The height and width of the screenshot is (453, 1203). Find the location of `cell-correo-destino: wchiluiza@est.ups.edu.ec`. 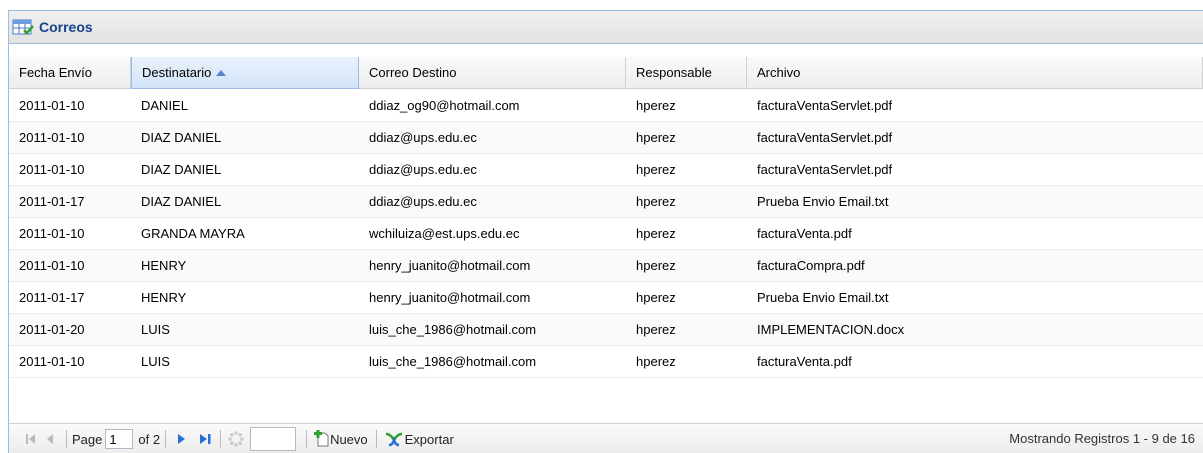

cell-correo-destino: wchiluiza@est.ups.edu.ec is located at coordinates (444, 233).